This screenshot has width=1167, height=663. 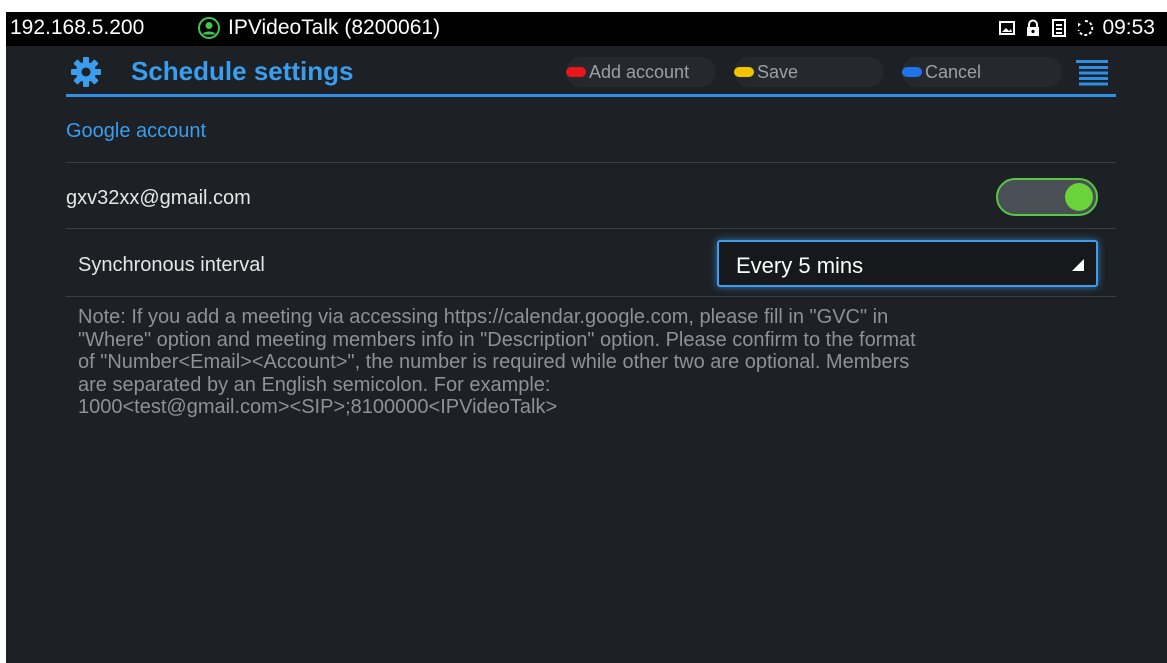 What do you see at coordinates (591, 95) in the screenshot?
I see `header-divider` at bounding box center [591, 95].